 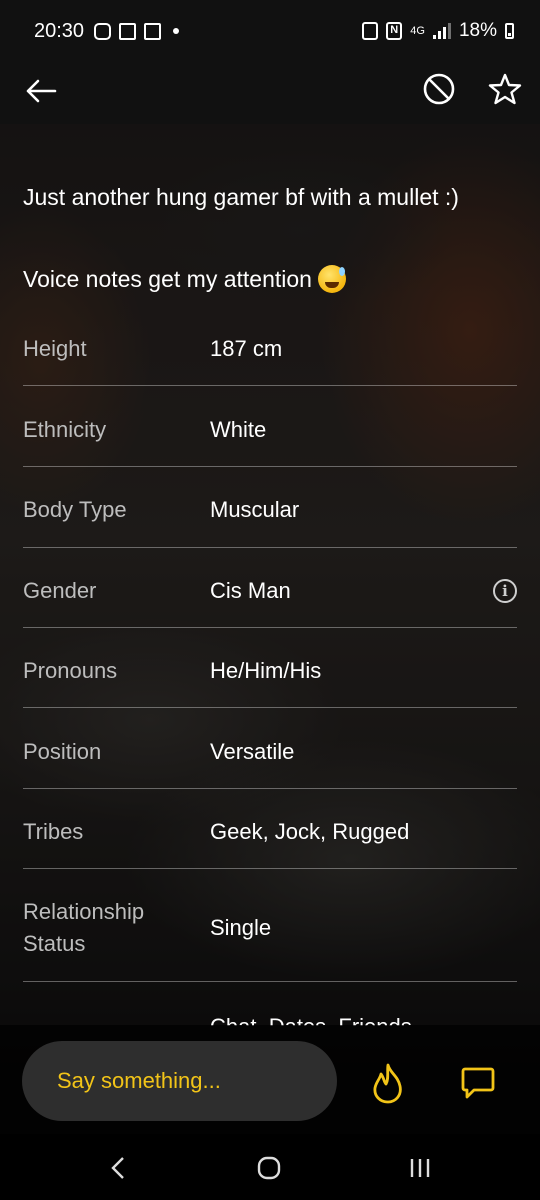 I want to click on attribute-value: He/Him/His, so click(x=266, y=670).